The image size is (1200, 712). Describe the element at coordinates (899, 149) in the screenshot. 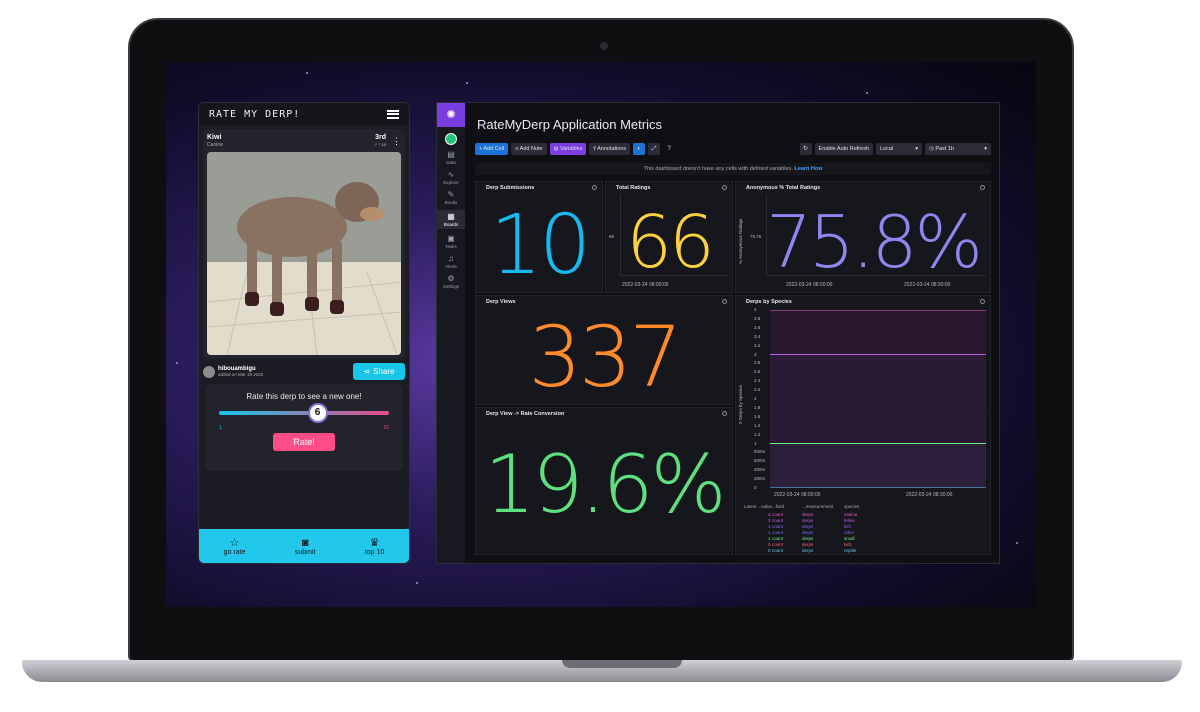

I see `timezone-dropdown: Local ▾` at that location.